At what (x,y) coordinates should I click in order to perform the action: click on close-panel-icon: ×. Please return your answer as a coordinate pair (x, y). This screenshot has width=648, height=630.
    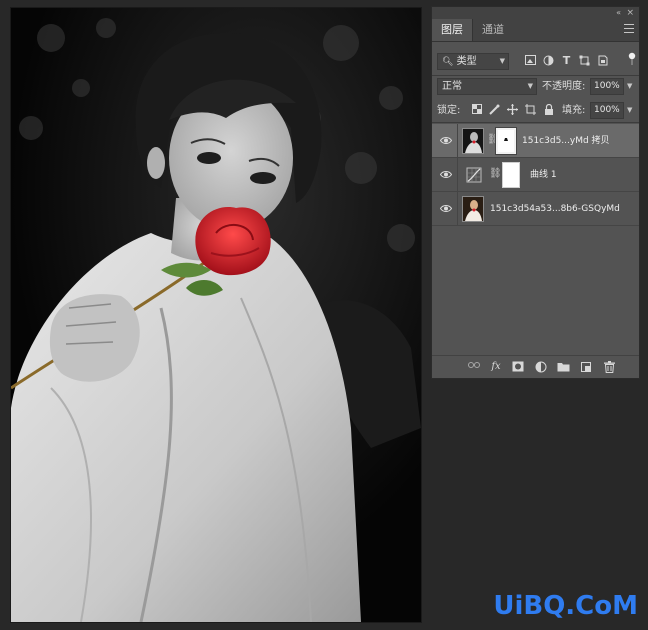
    Looking at the image, I should click on (630, 13).